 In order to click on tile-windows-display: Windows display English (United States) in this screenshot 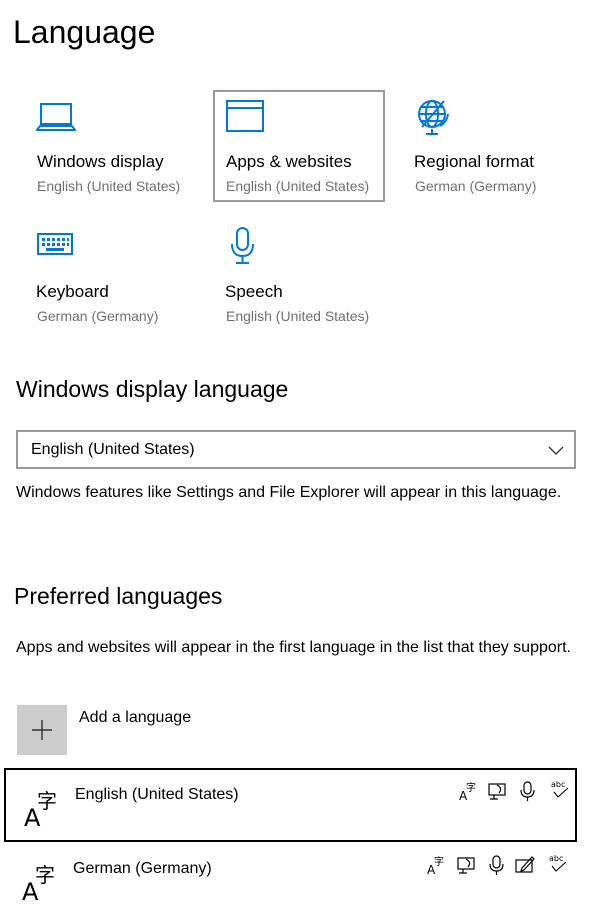, I will do `click(110, 146)`.